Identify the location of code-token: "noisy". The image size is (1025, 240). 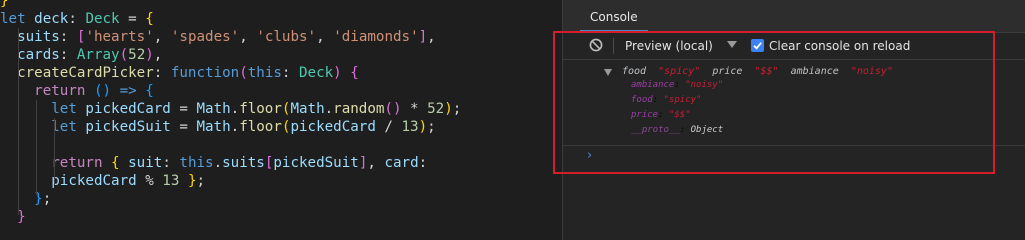
(868, 71).